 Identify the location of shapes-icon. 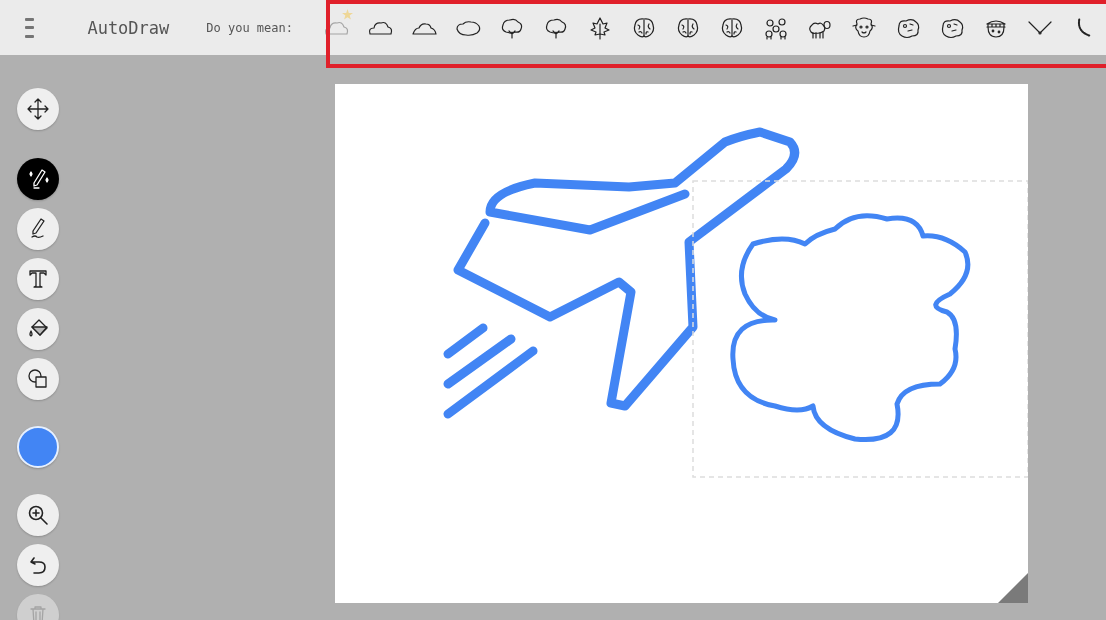
(38, 379).